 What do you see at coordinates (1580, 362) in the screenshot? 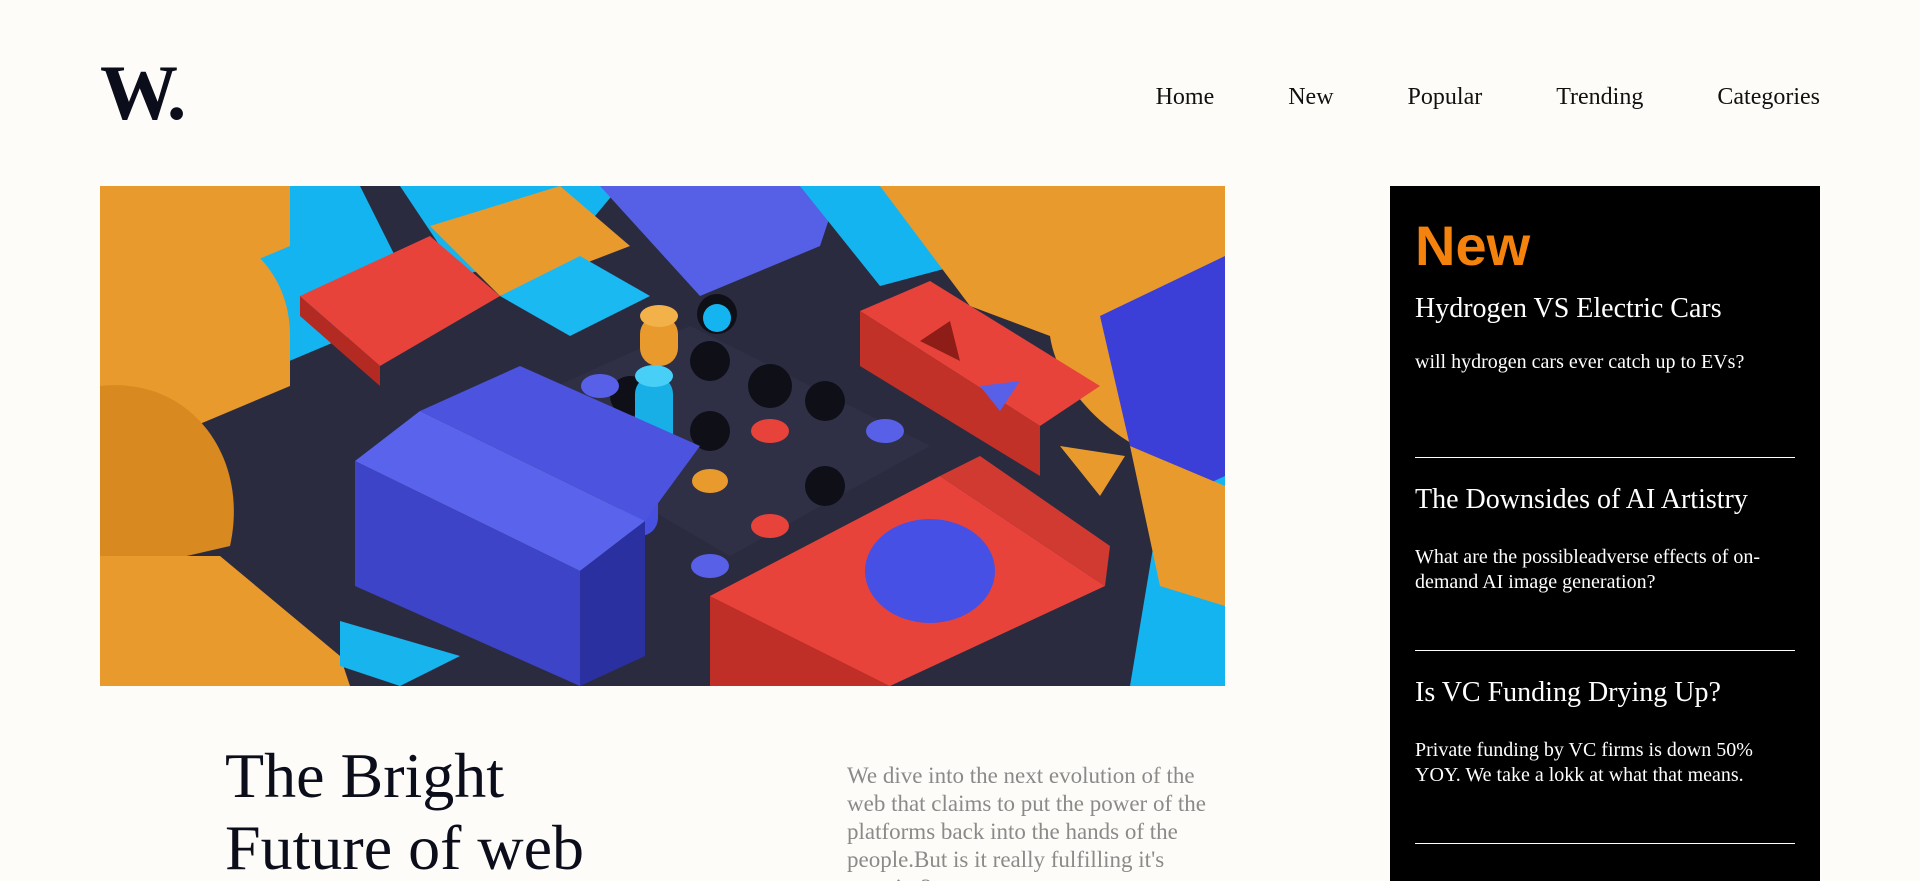
I see `story-summary: will hydrogen cars ever catch up to EVs?` at bounding box center [1580, 362].